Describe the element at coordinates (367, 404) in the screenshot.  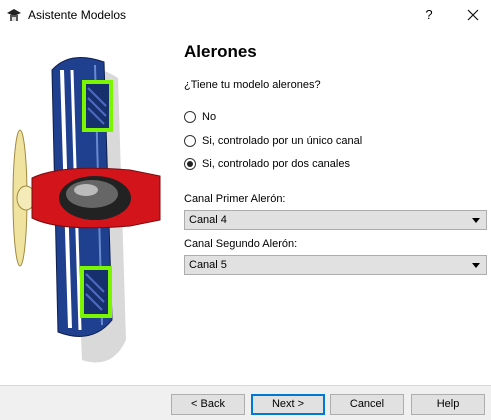
I see `cancel-button: Cancel` at that location.